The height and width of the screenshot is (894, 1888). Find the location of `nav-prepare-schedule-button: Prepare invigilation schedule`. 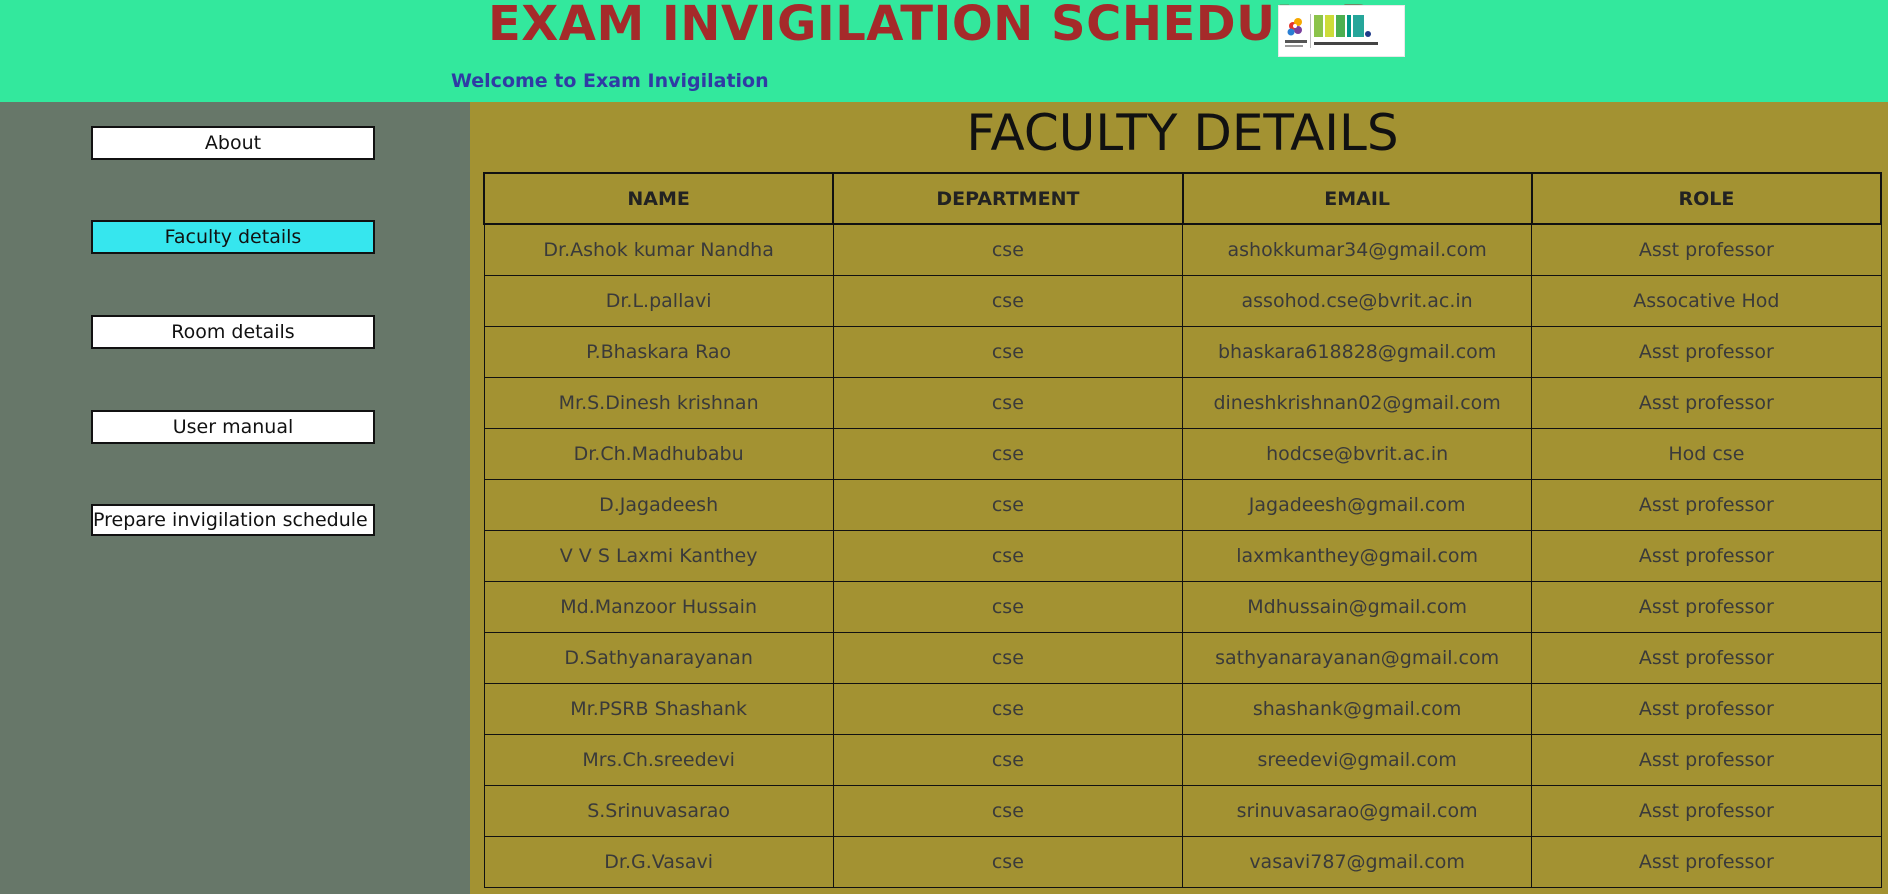

nav-prepare-schedule-button: Prepare invigilation schedule is located at coordinates (233, 520).